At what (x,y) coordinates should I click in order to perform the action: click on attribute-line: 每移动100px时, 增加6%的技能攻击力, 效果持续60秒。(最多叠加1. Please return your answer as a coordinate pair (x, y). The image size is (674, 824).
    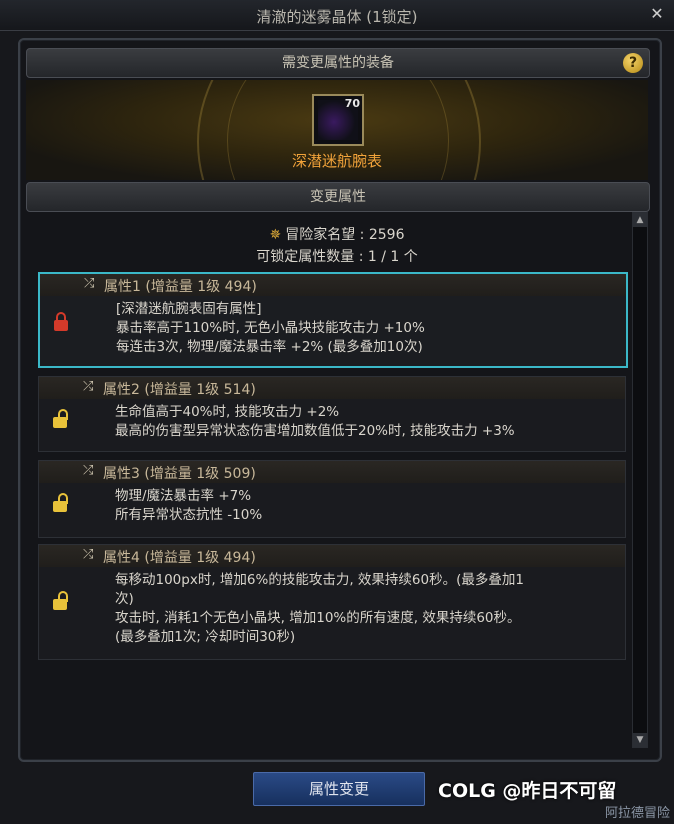
    Looking at the image, I should click on (319, 580).